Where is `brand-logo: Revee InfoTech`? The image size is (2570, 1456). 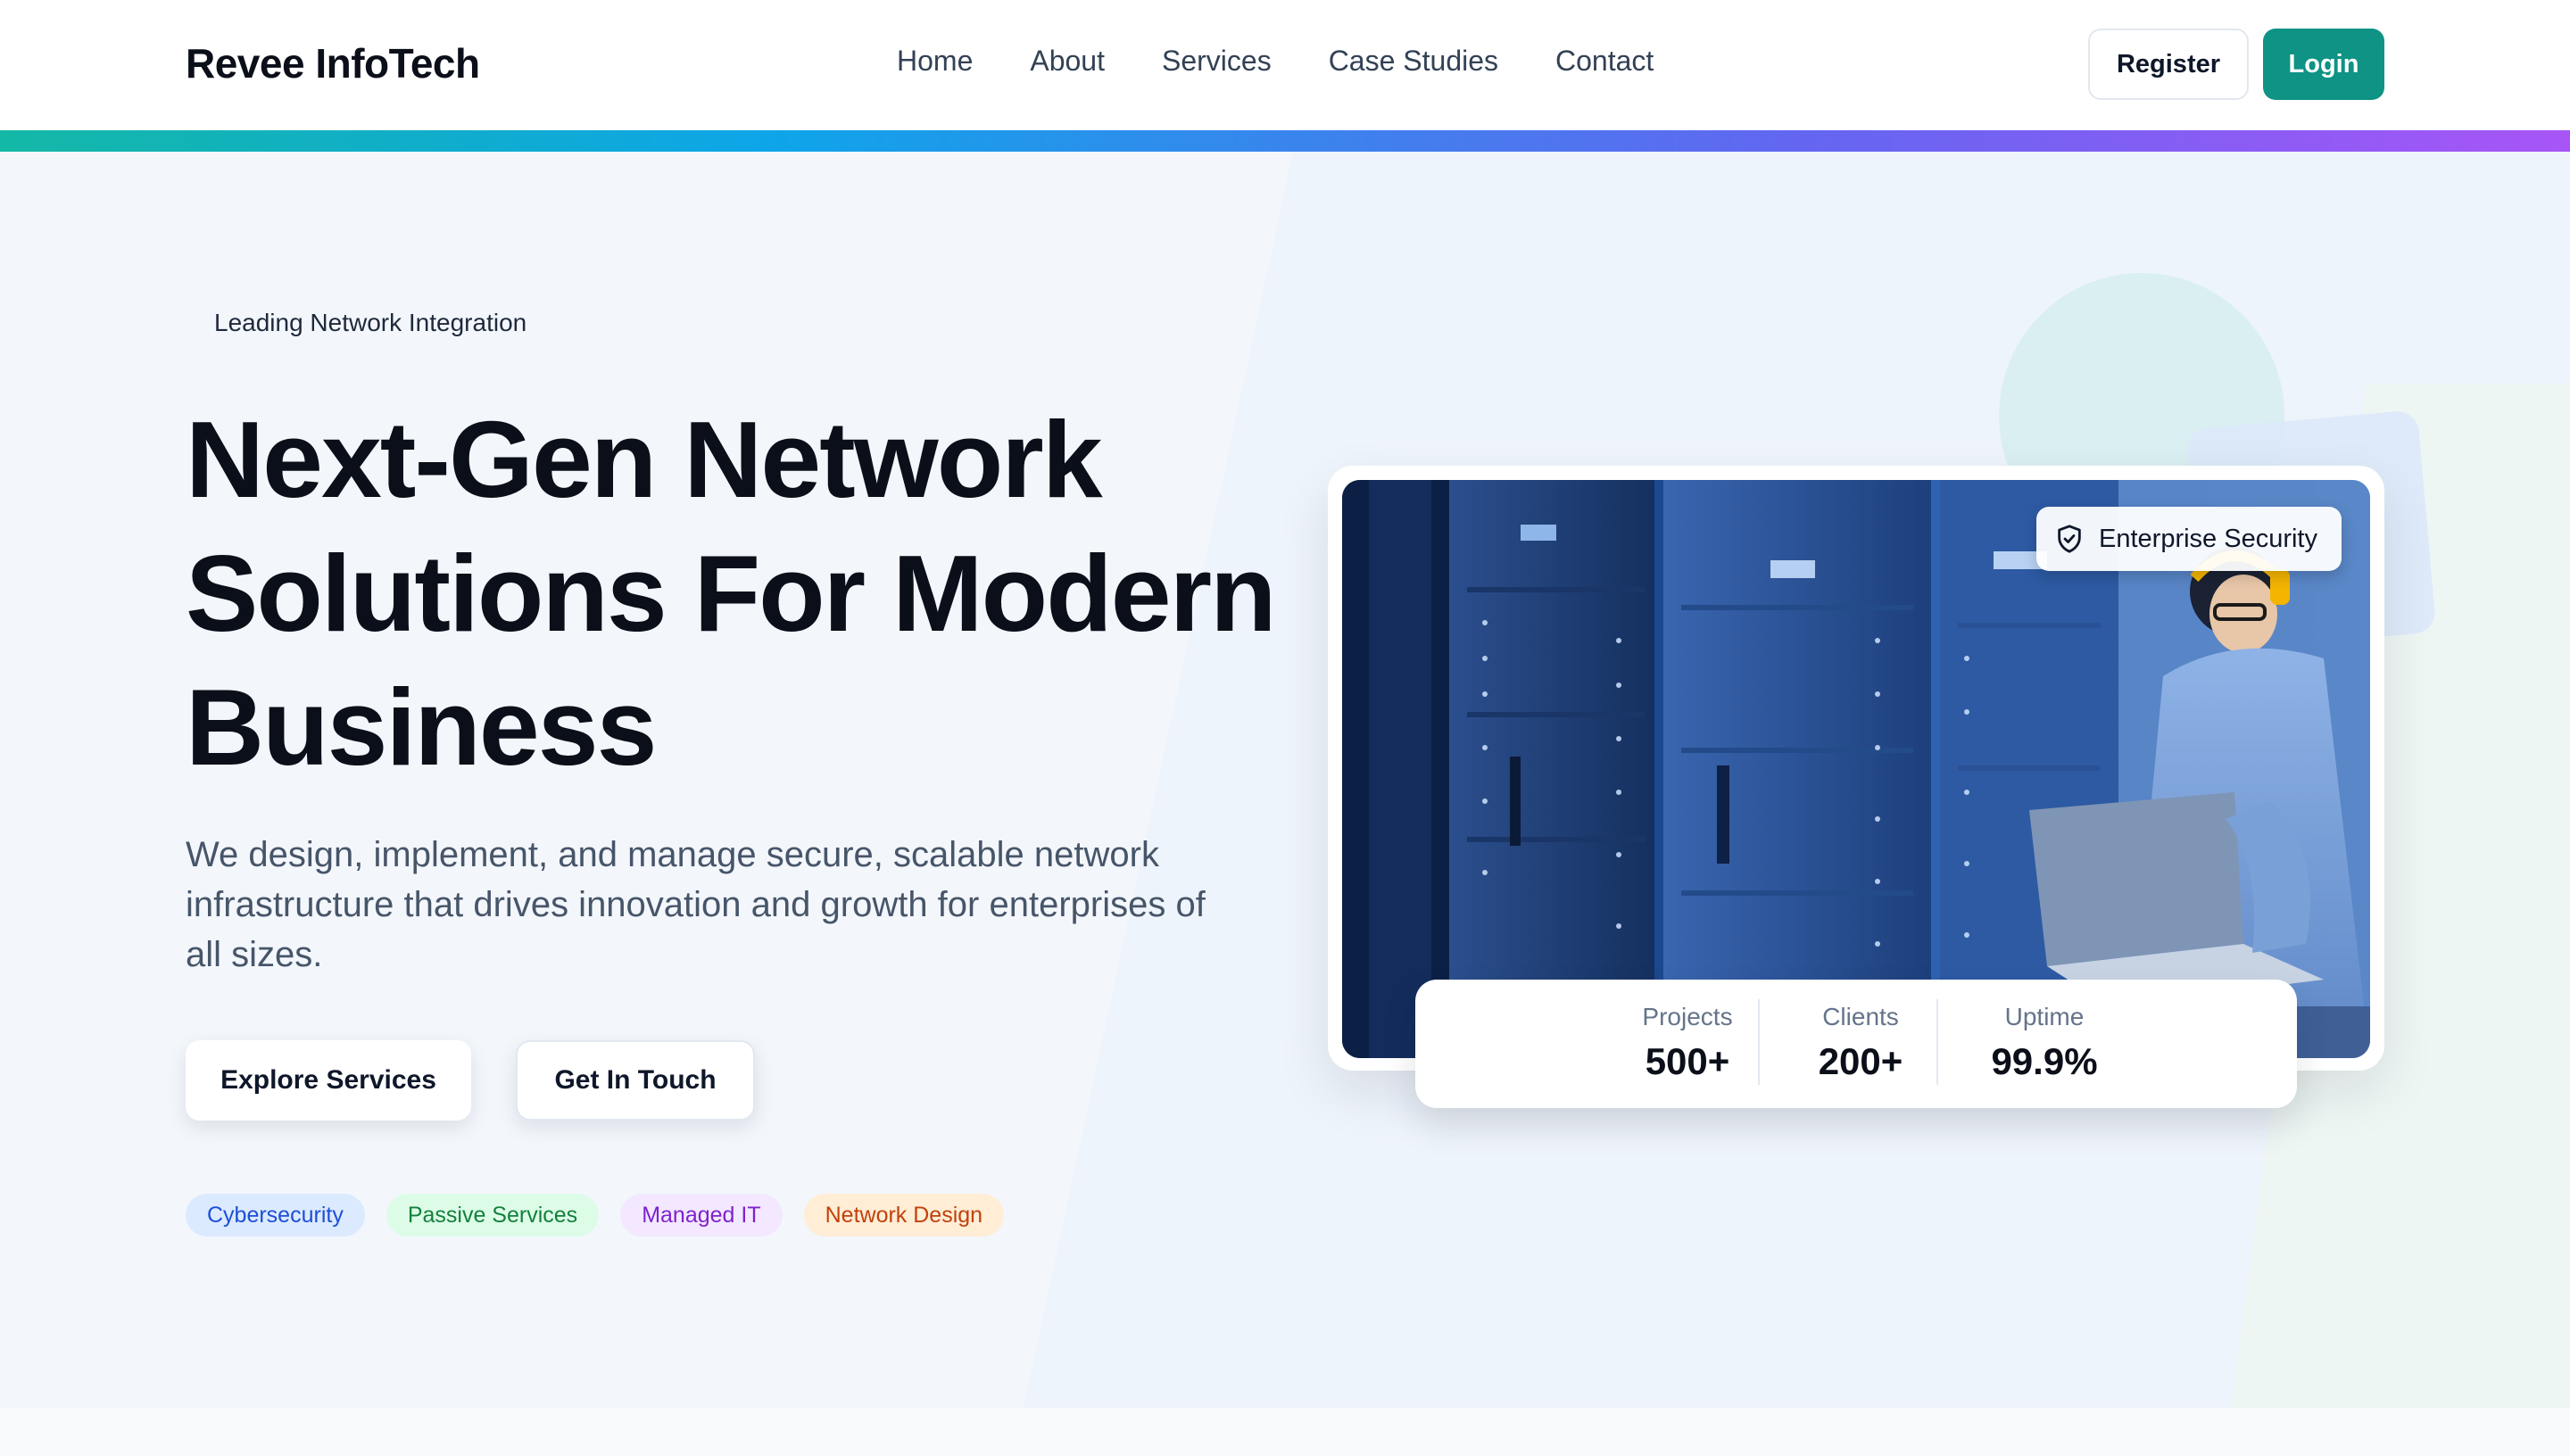
brand-logo: Revee InfoTech is located at coordinates (333, 63).